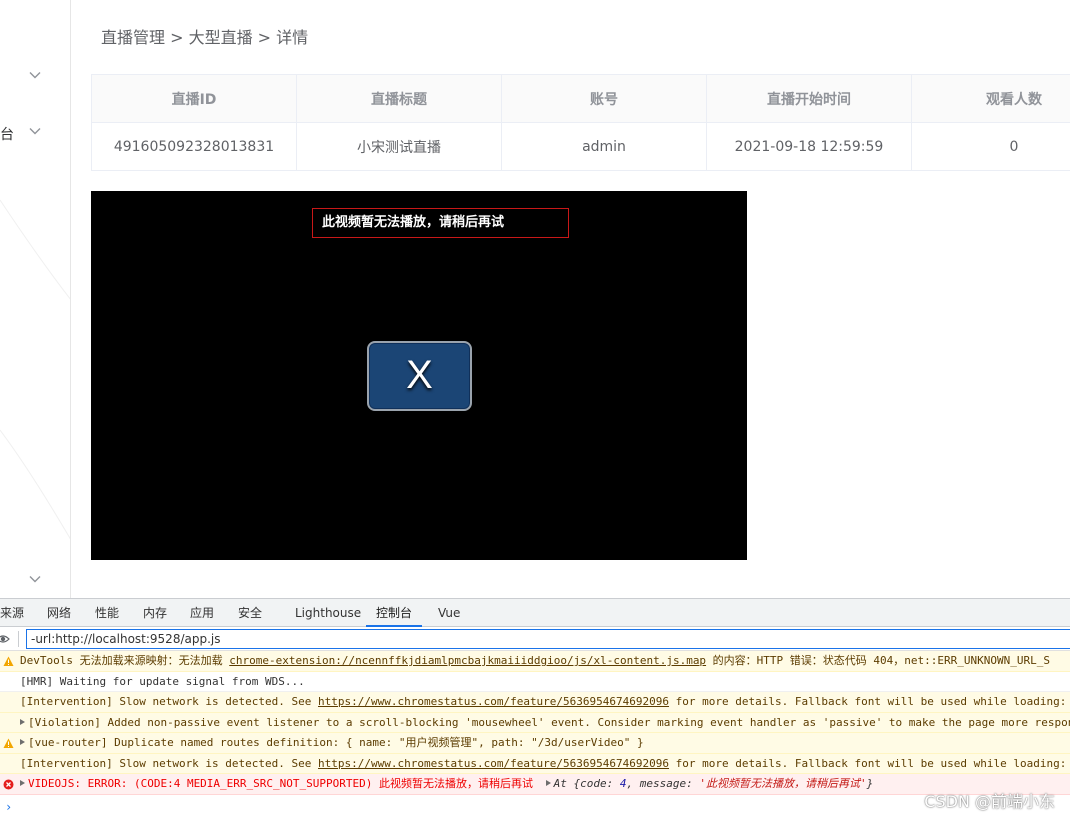 The height and width of the screenshot is (816, 1070). Describe the element at coordinates (155, 613) in the screenshot. I see `tab-memory: 内存` at that location.